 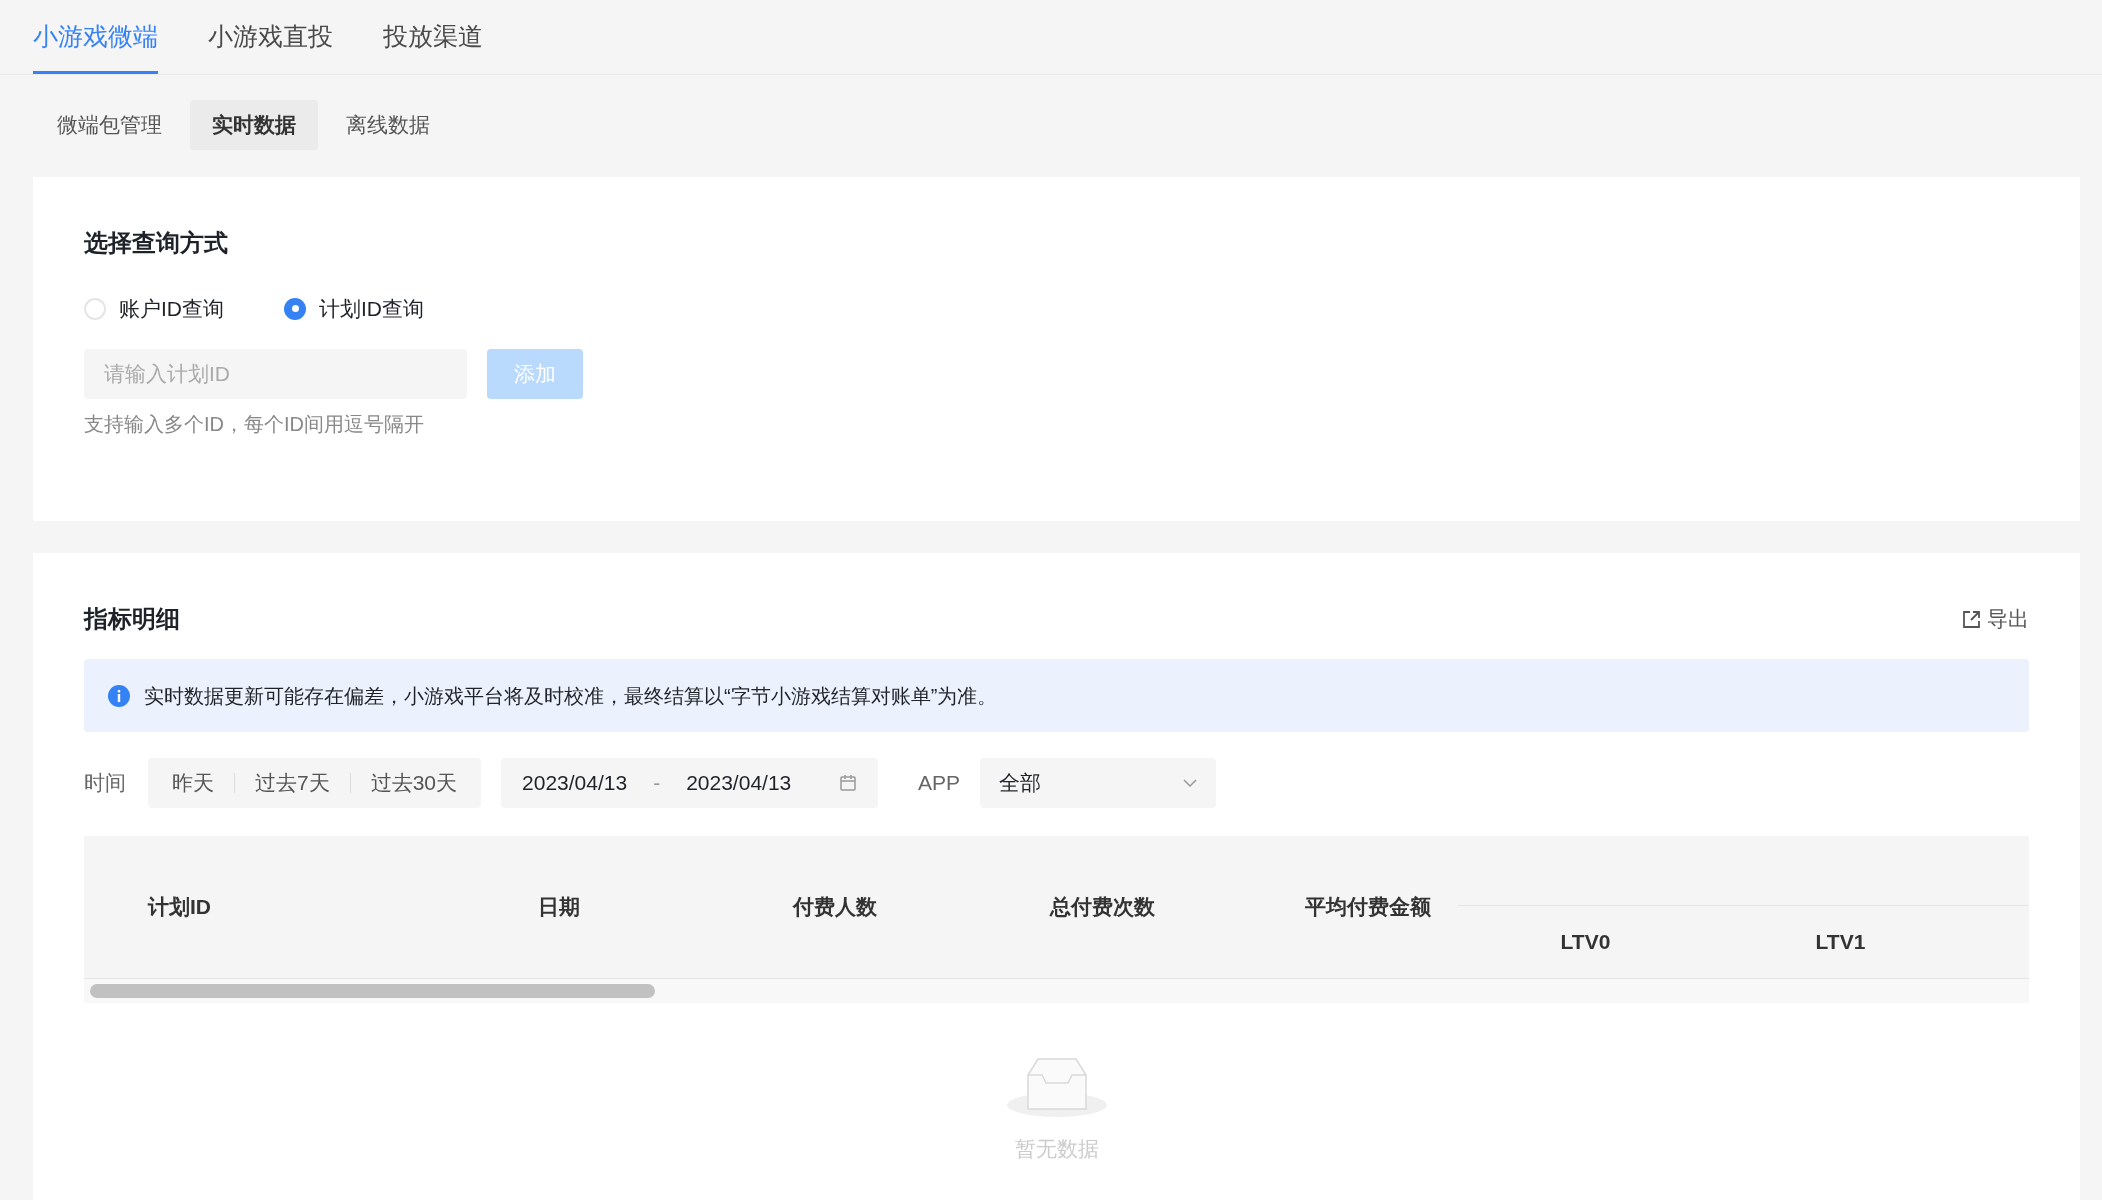 I want to click on hint-text: 支持输入多个ID，每个ID间用逗号隔开, so click(x=254, y=424).